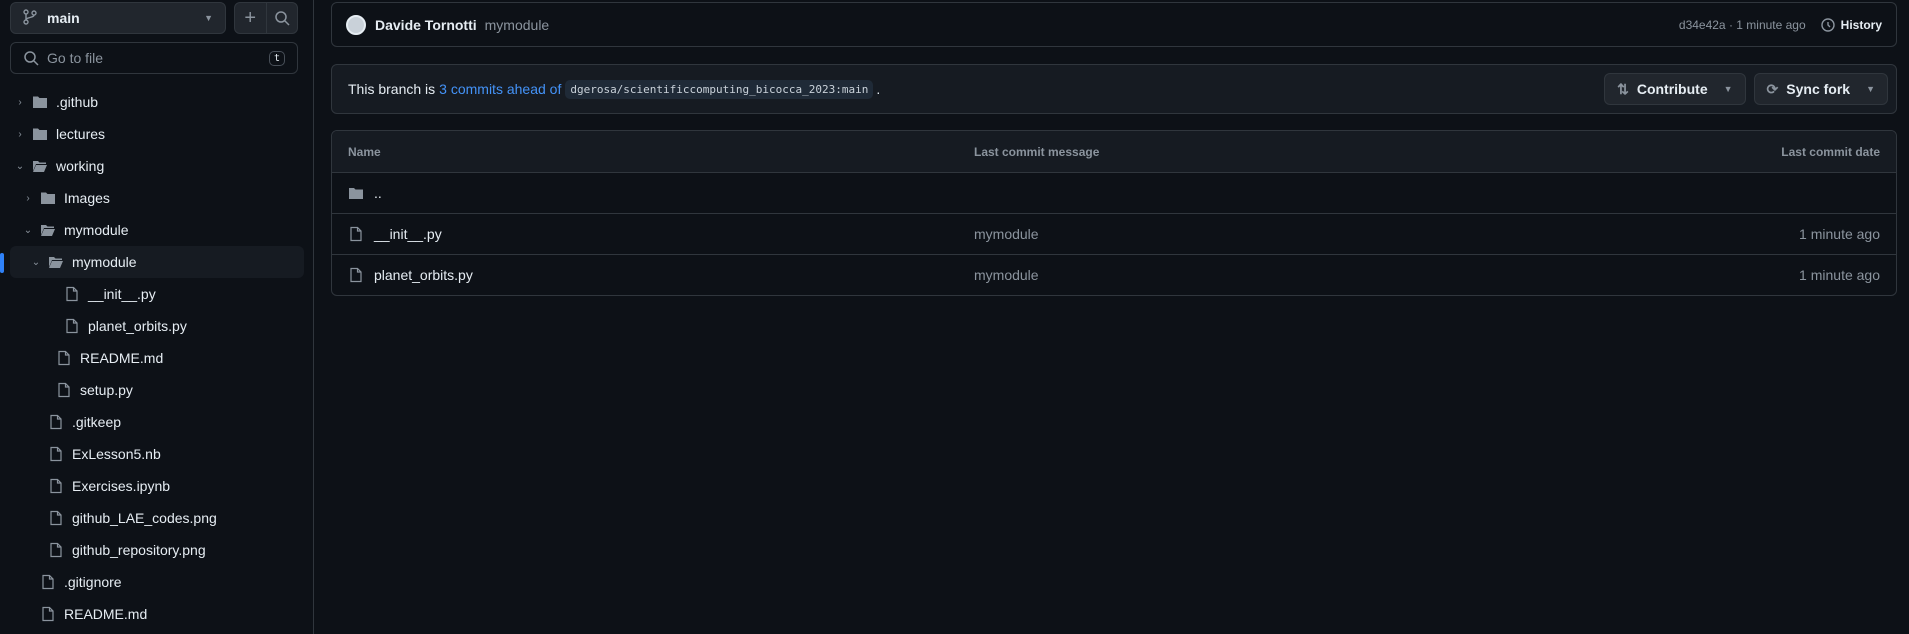 The height and width of the screenshot is (634, 1909). I want to click on tree-item-label: ExLesson5.nb, so click(116, 454).